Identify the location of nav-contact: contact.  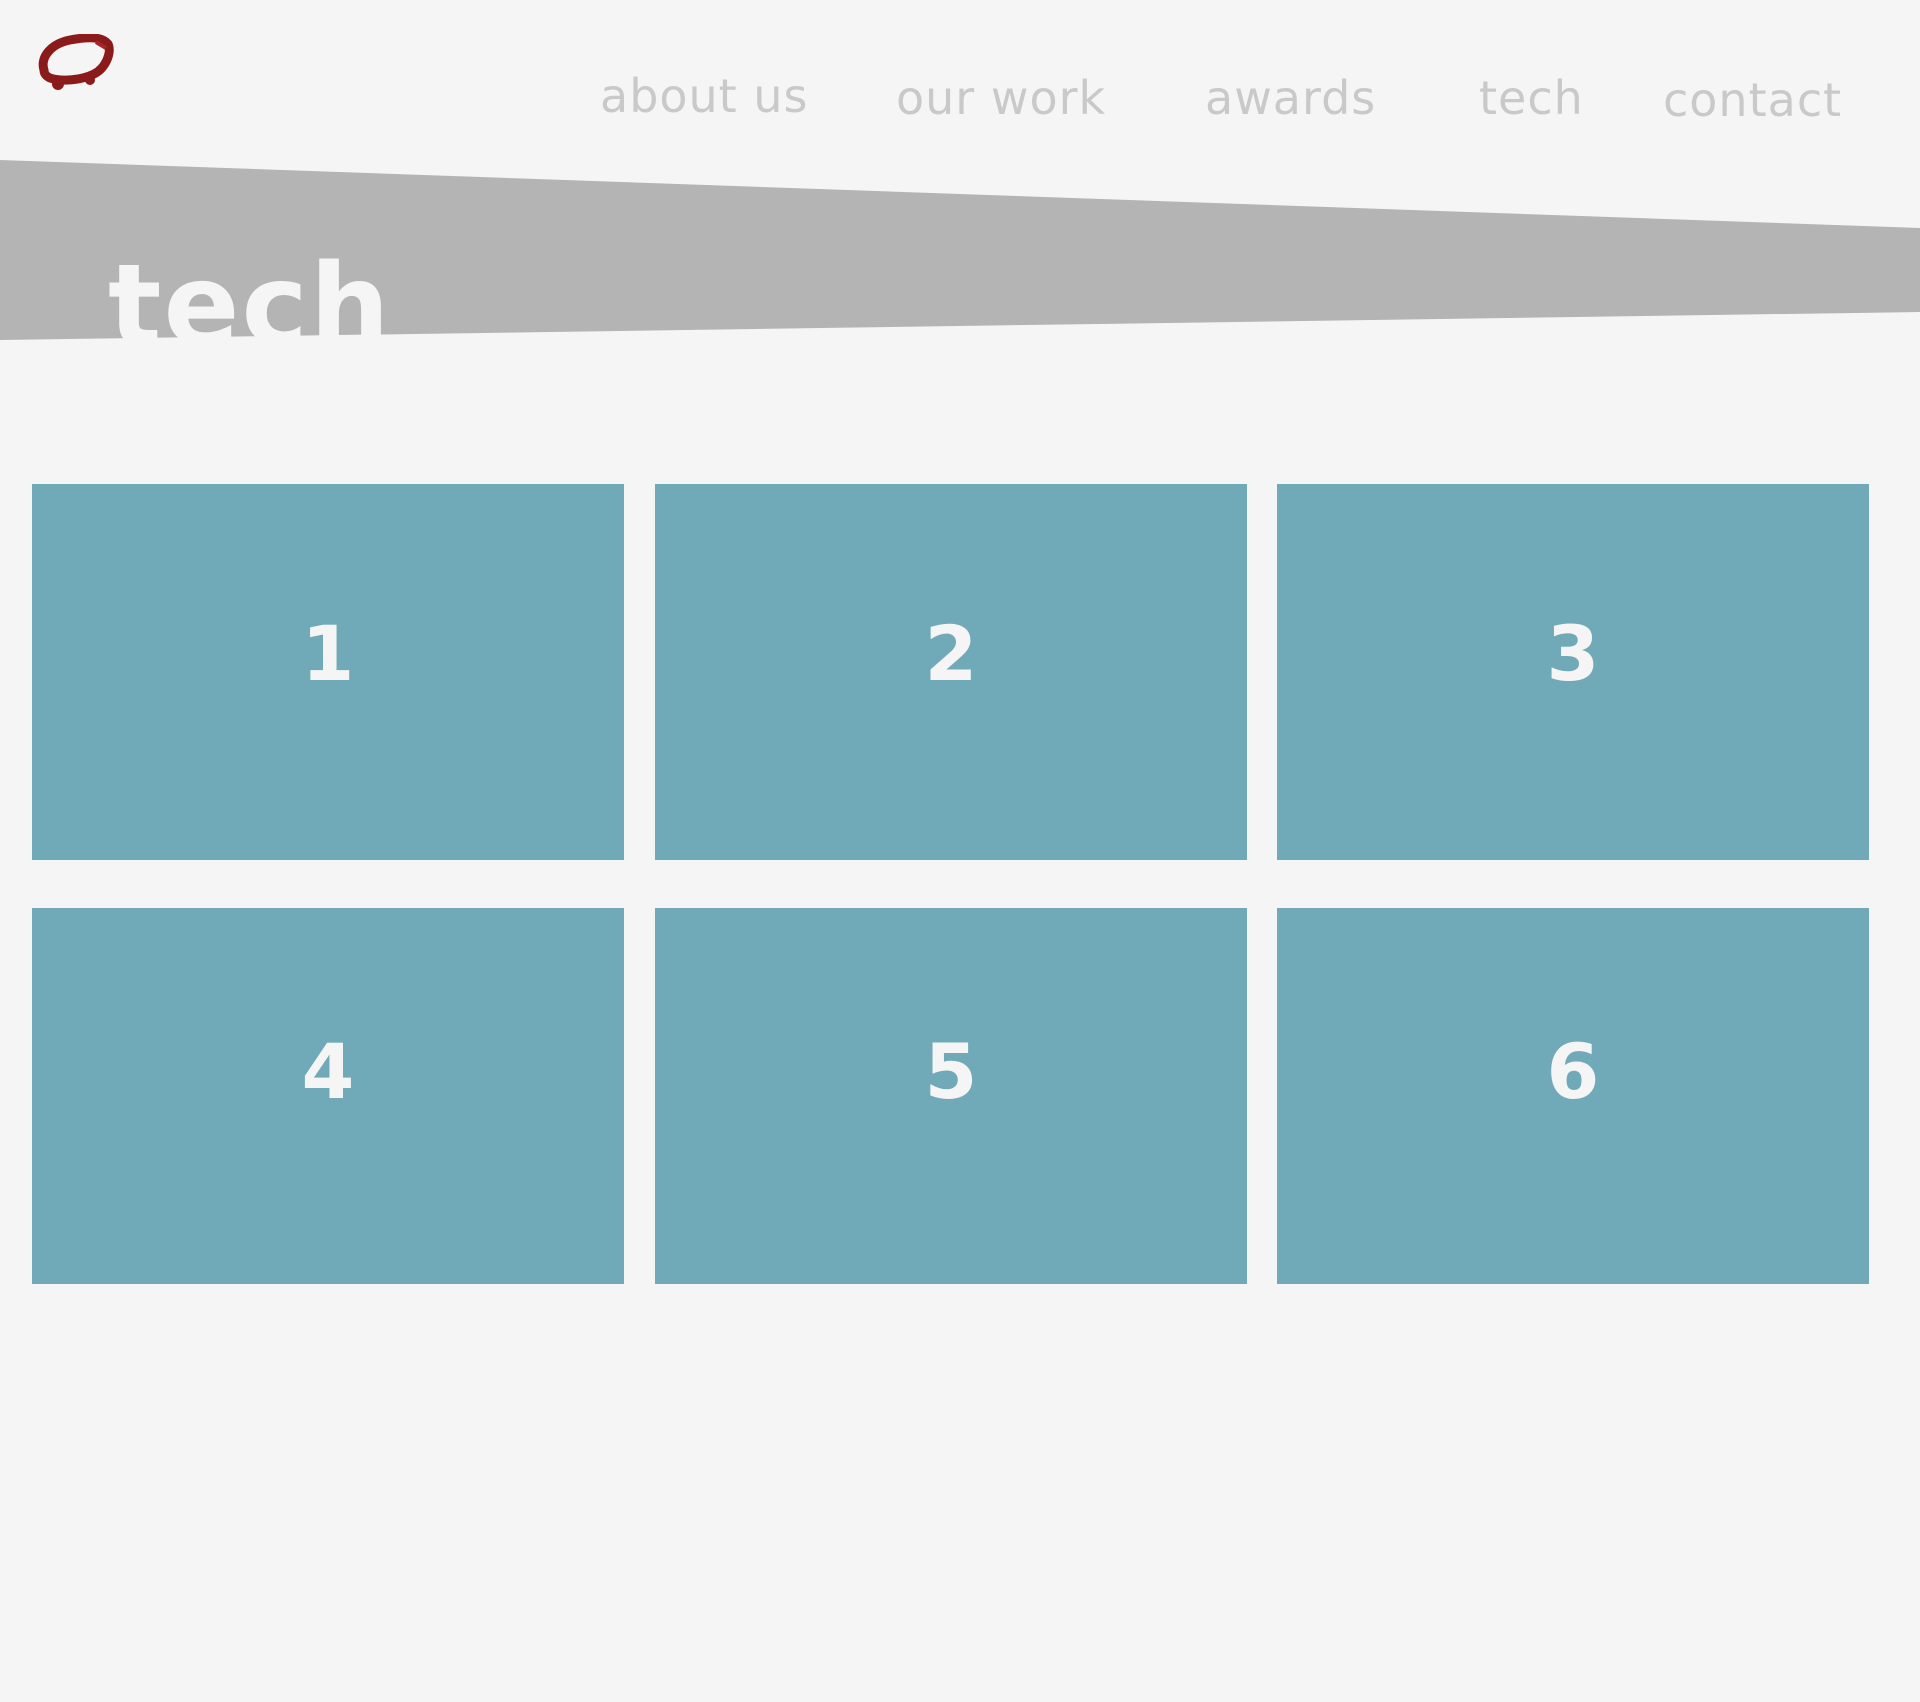
(1752, 100).